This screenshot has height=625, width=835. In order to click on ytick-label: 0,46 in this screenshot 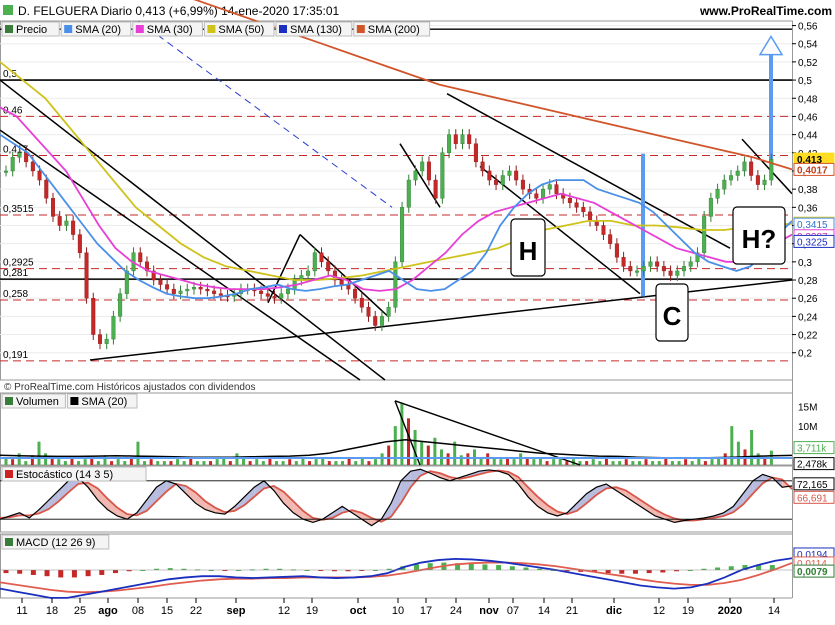, I will do `click(808, 117)`.